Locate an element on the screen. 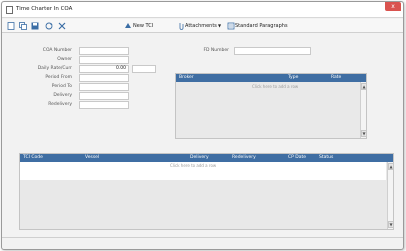 This screenshot has height=251, width=406. rate-column-header: Rate is located at coordinates (336, 78).